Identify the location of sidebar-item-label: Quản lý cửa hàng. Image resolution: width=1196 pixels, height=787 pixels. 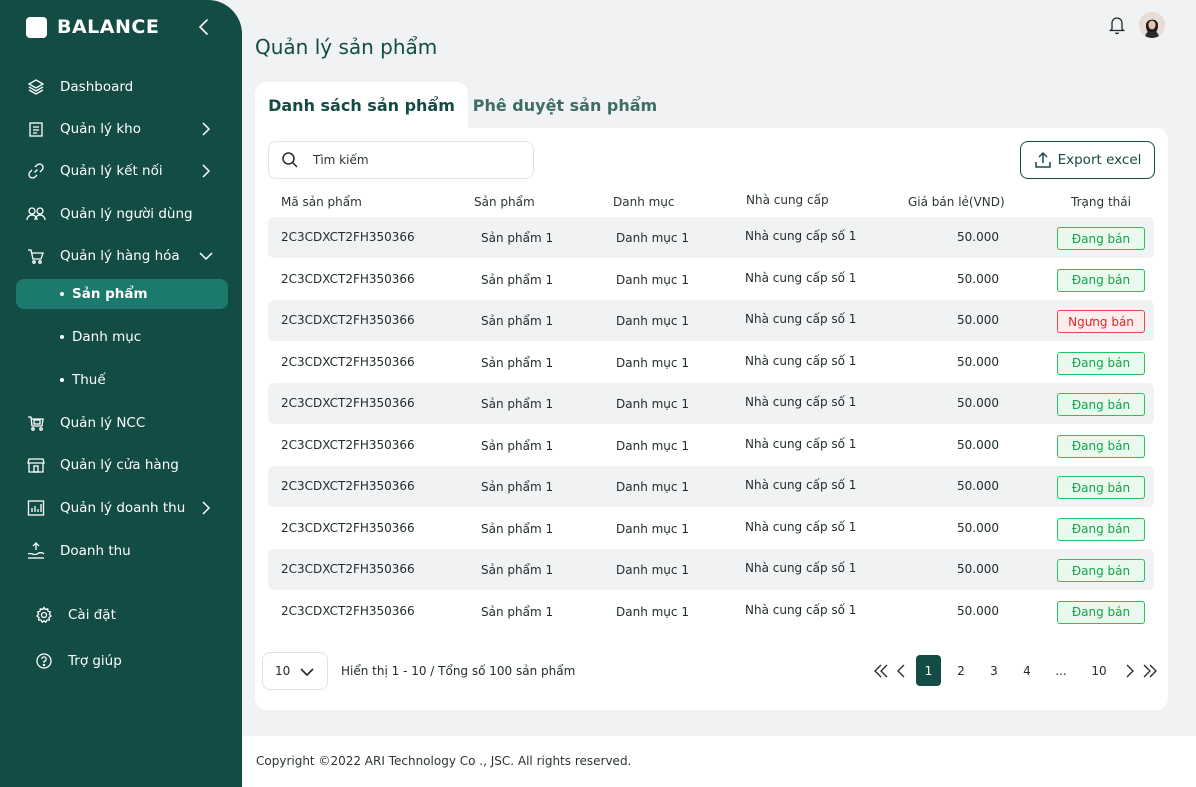
(119, 465).